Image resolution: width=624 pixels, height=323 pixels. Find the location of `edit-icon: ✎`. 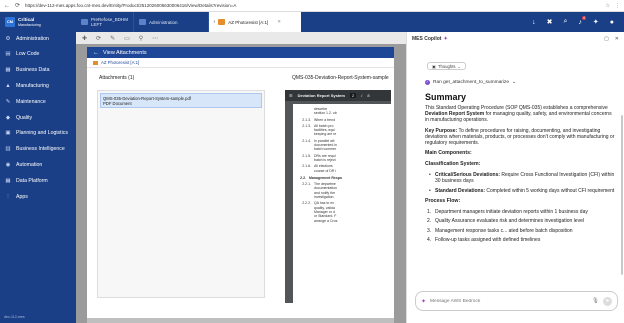

edit-icon: ✎ is located at coordinates (112, 38).